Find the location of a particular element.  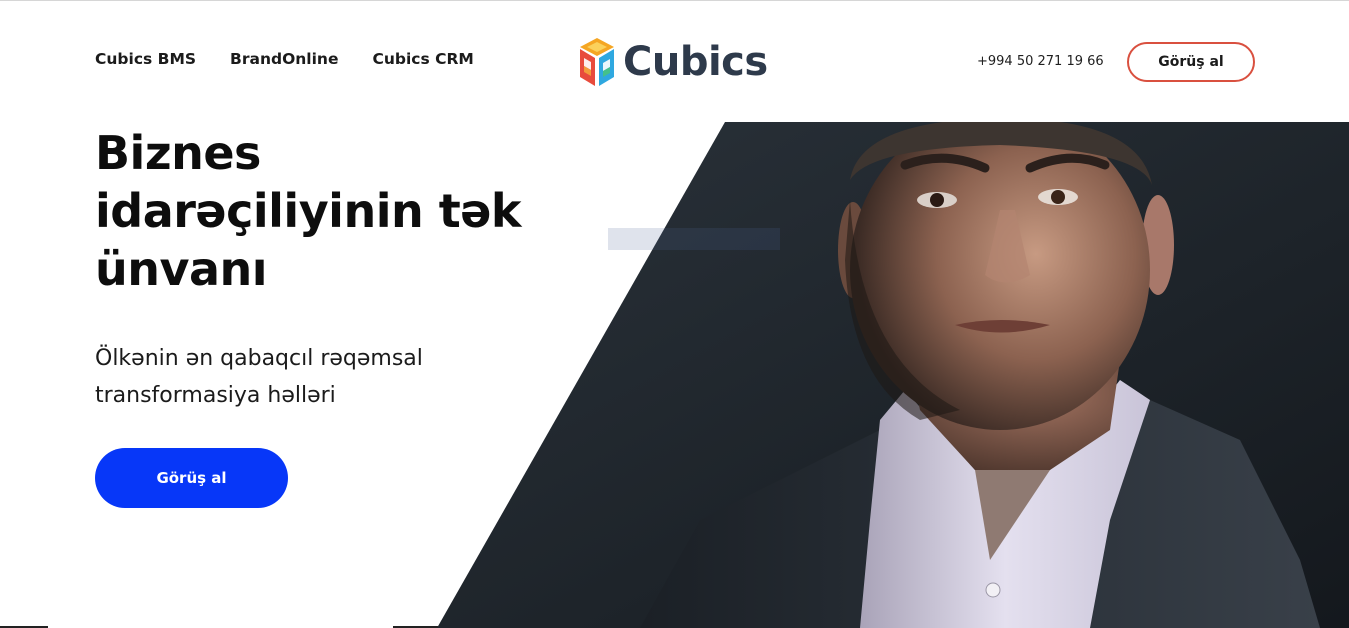

nav-link-cubics-crm: Cubics CRM is located at coordinates (422, 59).